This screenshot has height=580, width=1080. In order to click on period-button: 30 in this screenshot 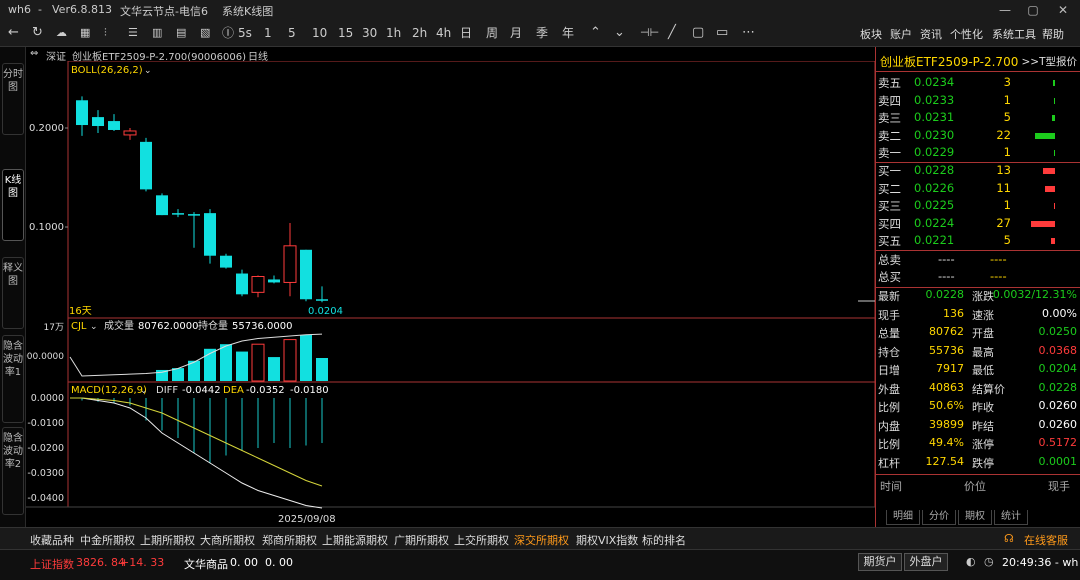, I will do `click(369, 33)`.